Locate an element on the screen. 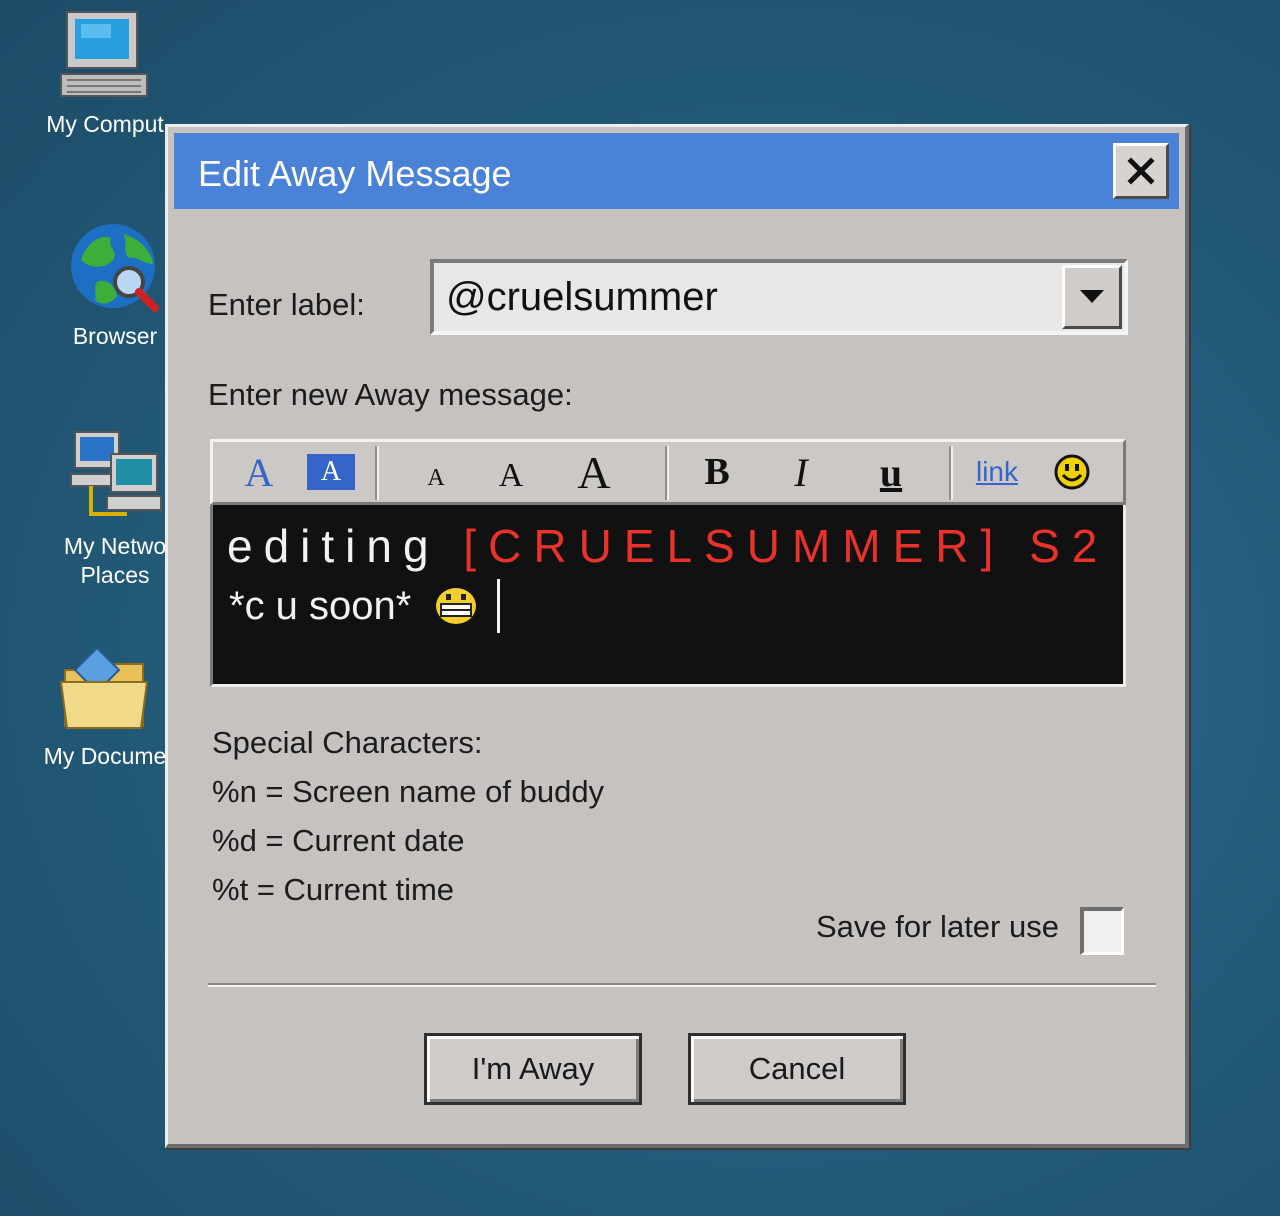  message-line-2: *c u soon* is located at coordinates (365, 606).